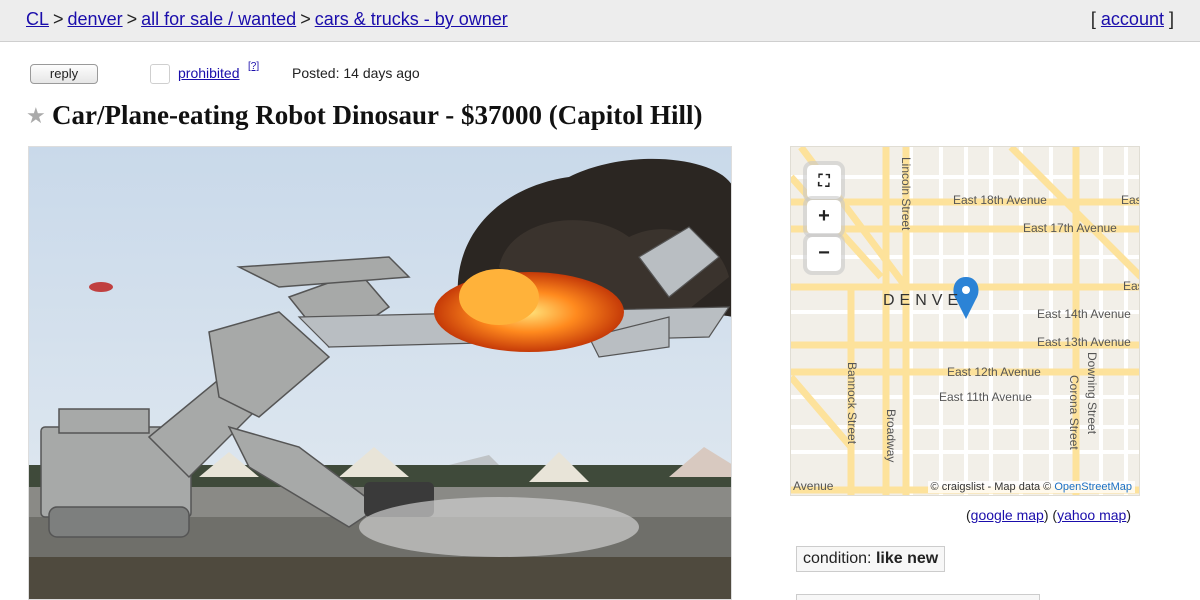 This screenshot has height=600, width=1200. Describe the element at coordinates (918, 597) in the screenshot. I see `attribute-group-box` at that location.